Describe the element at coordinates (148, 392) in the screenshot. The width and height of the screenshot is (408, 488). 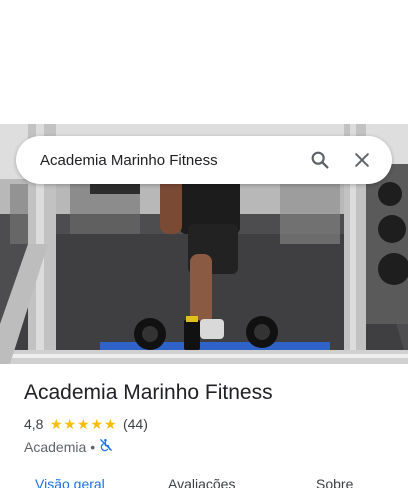
I see `place-title: Academia Marinho Fitness` at that location.